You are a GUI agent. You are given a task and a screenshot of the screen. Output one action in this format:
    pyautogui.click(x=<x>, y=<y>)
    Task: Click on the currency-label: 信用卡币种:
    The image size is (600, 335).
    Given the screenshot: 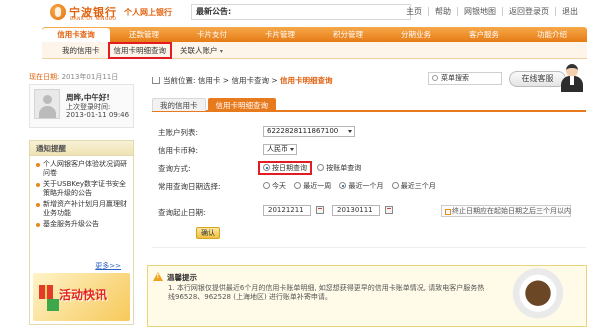 What is the action you would take?
    pyautogui.click(x=178, y=150)
    